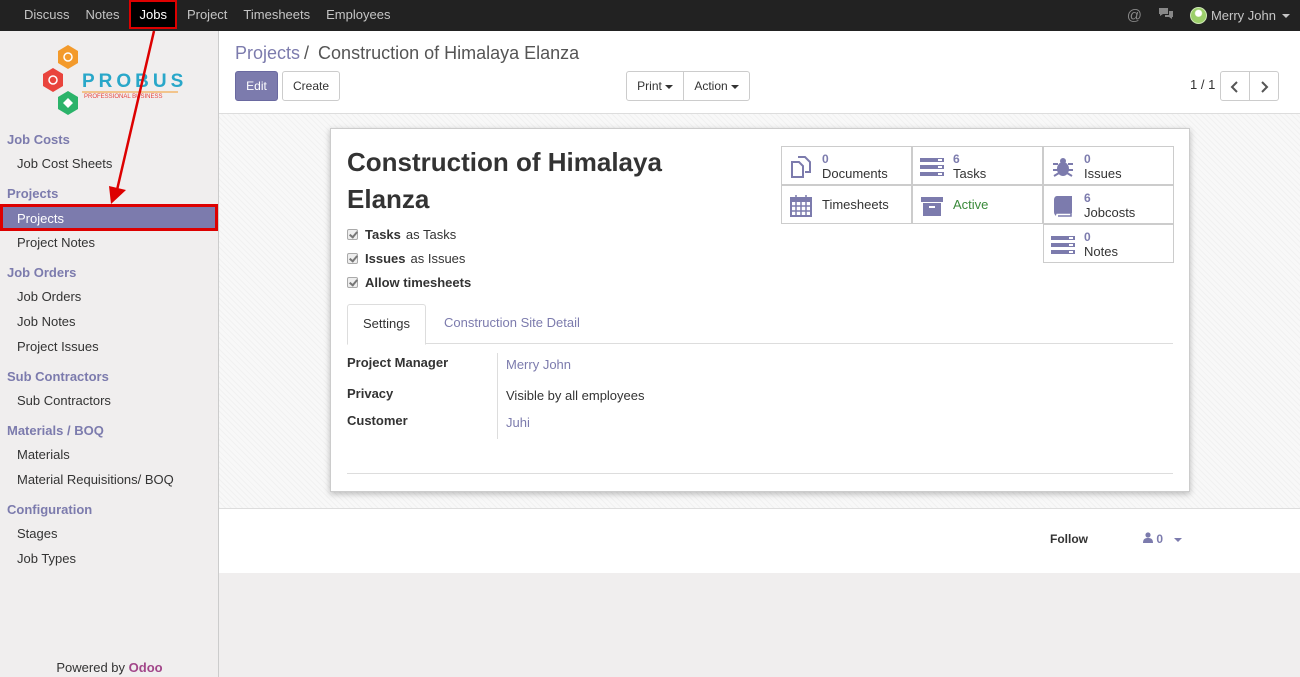 Image resolution: width=1300 pixels, height=677 pixels. What do you see at coordinates (386, 324) in the screenshot?
I see `tab-settings: Settings` at bounding box center [386, 324].